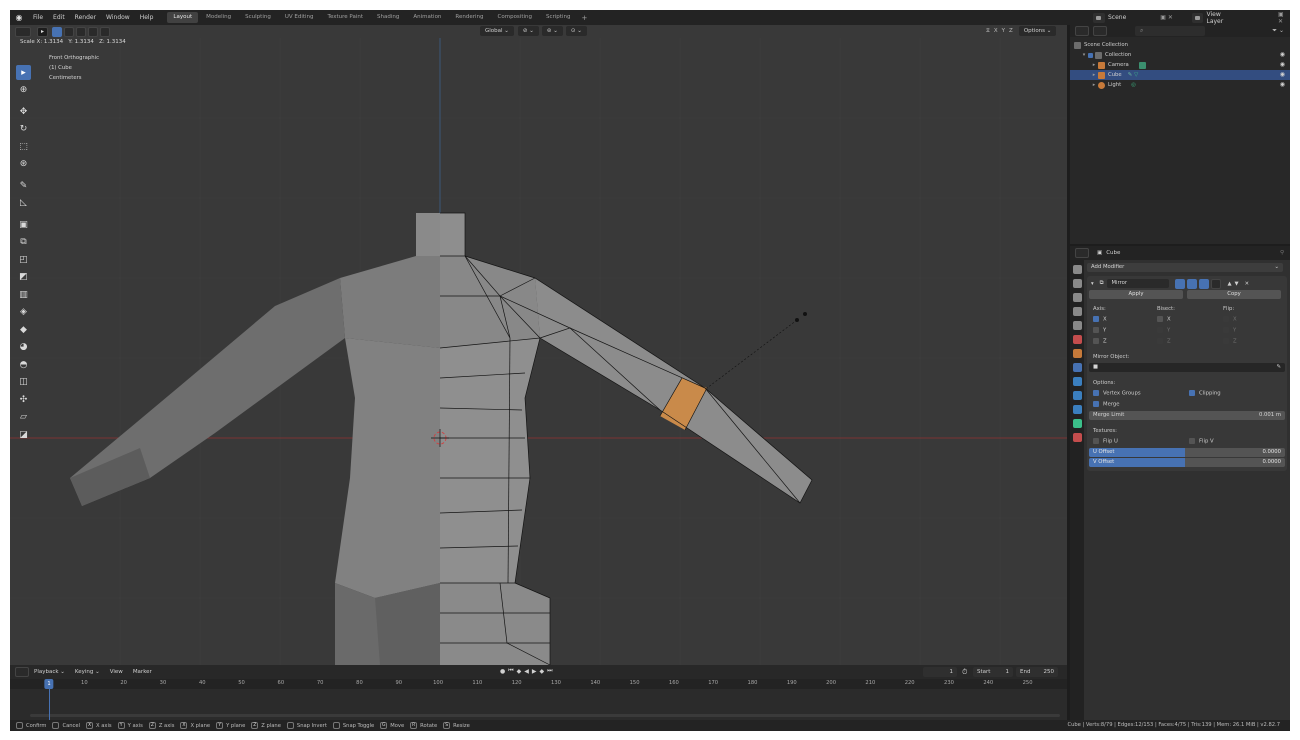 The height and width of the screenshot is (740, 1300). I want to click on axis-y-checkbox: Y, so click(1125, 330).